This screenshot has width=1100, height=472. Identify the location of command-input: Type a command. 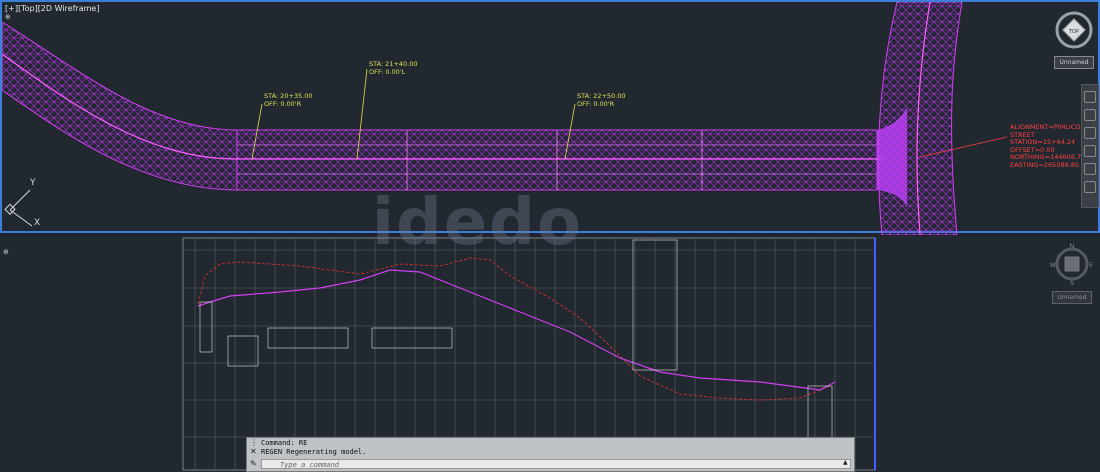
(556, 464).